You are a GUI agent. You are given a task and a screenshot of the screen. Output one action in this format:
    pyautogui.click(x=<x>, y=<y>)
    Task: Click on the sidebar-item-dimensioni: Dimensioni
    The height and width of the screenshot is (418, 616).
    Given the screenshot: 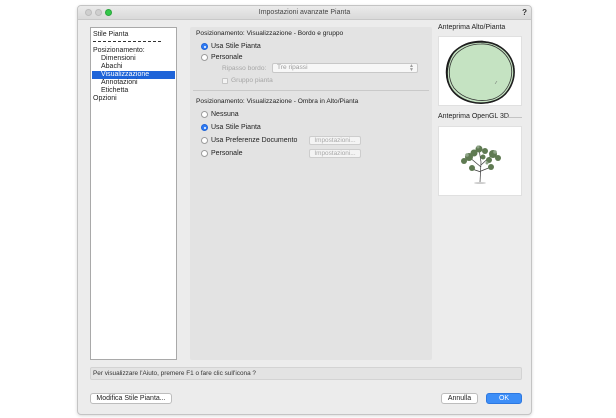 What is the action you would take?
    pyautogui.click(x=118, y=59)
    